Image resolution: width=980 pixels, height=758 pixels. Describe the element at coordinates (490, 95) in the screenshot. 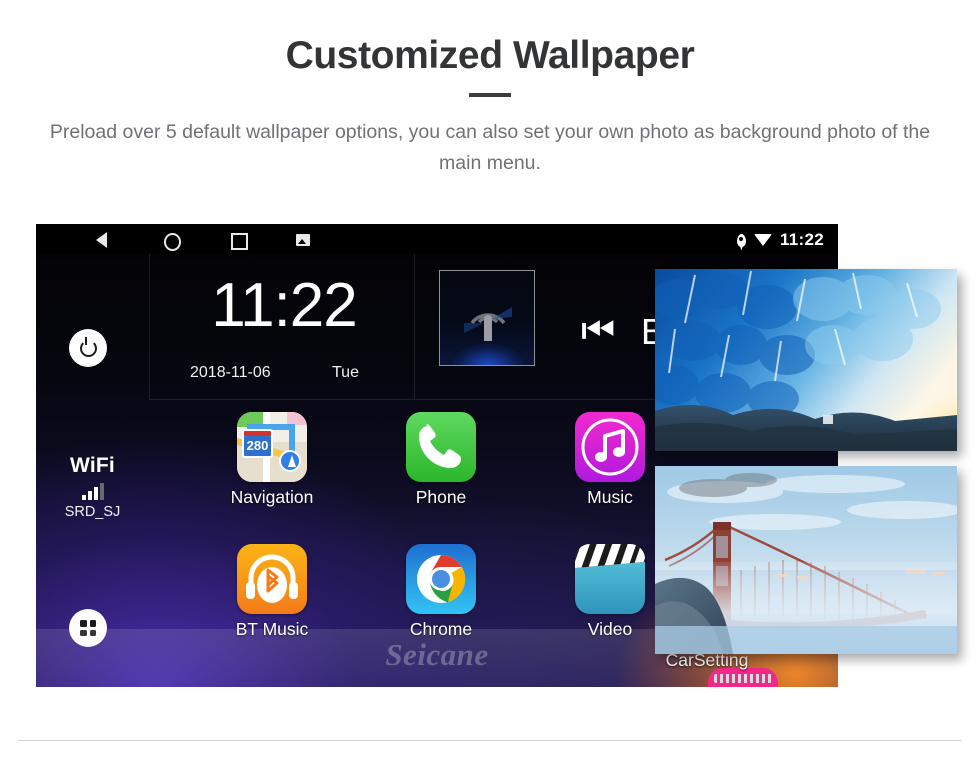

I see `title-underline-rule` at that location.